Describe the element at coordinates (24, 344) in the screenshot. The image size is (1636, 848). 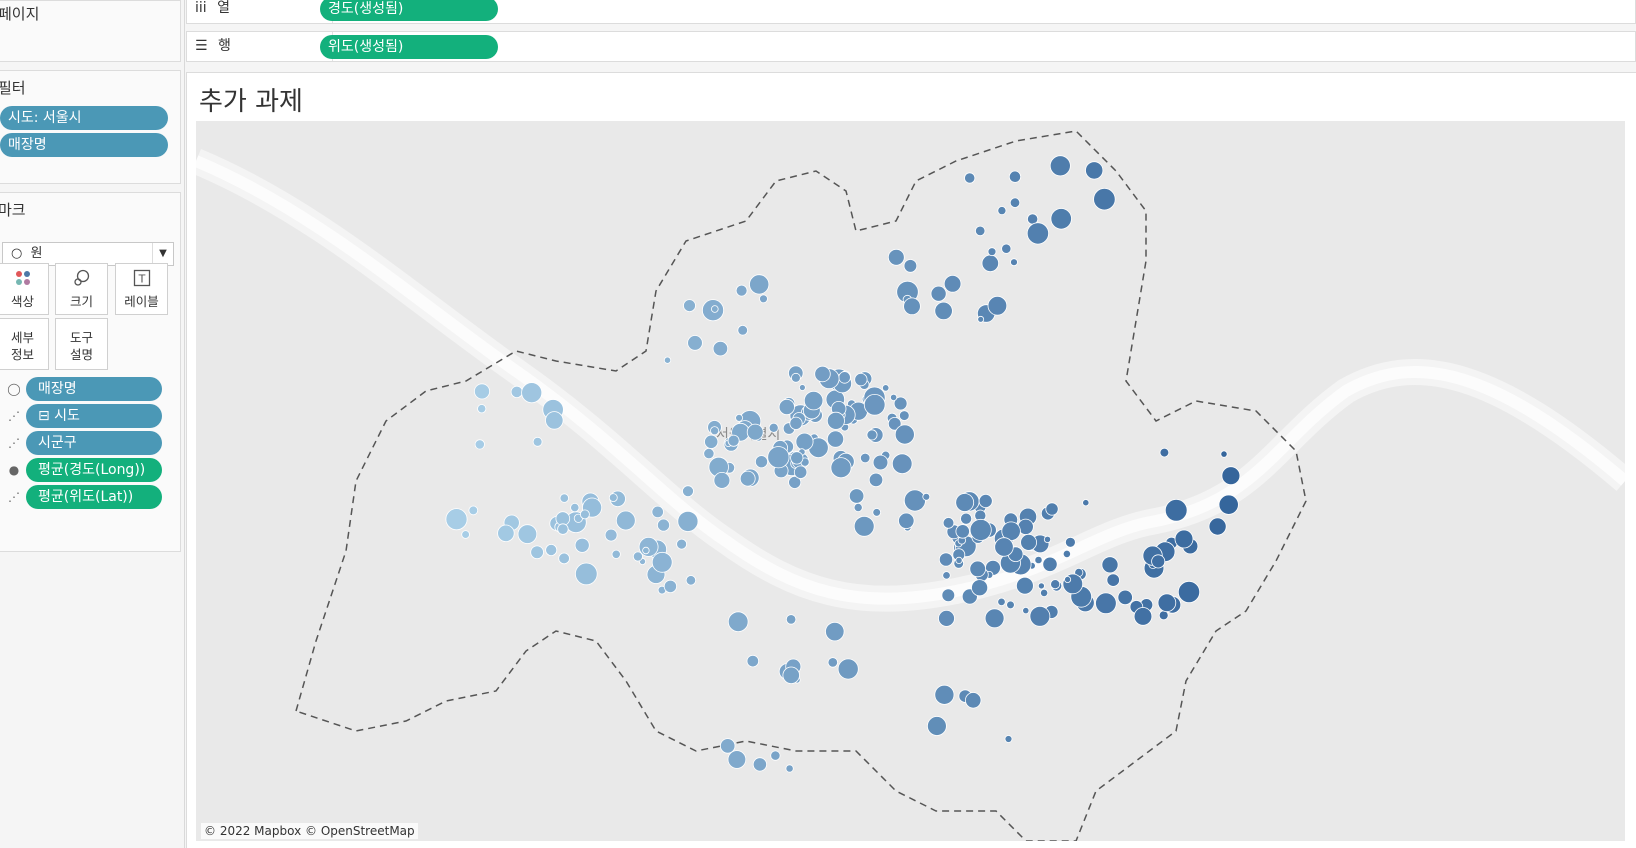
I see `detail-button: 세부 정보` at that location.